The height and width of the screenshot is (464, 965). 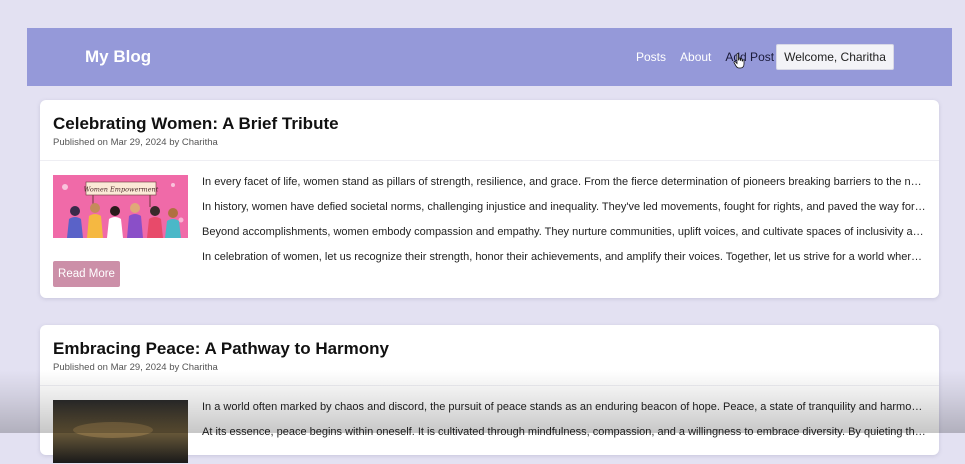 I want to click on read-more-button: Read More, so click(x=86, y=274).